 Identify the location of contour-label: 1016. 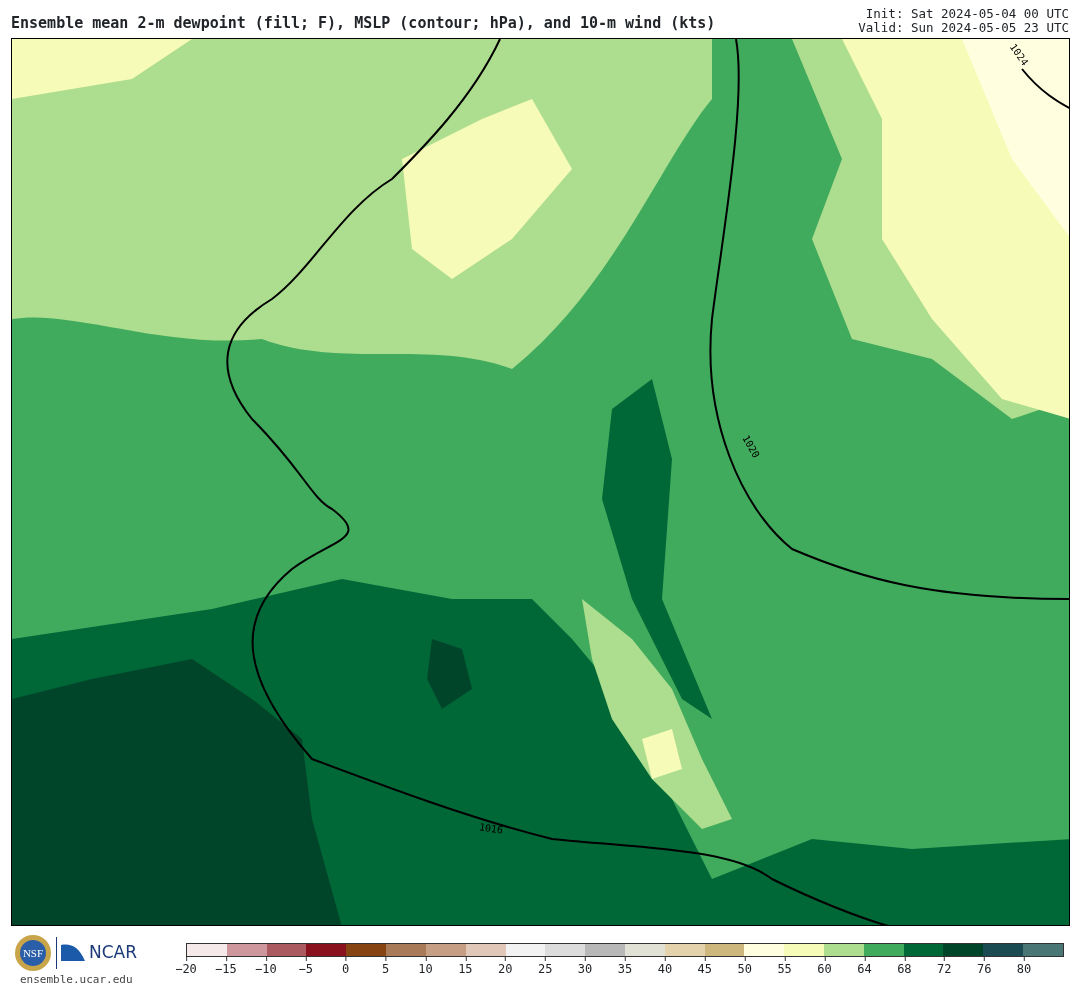
(491, 829).